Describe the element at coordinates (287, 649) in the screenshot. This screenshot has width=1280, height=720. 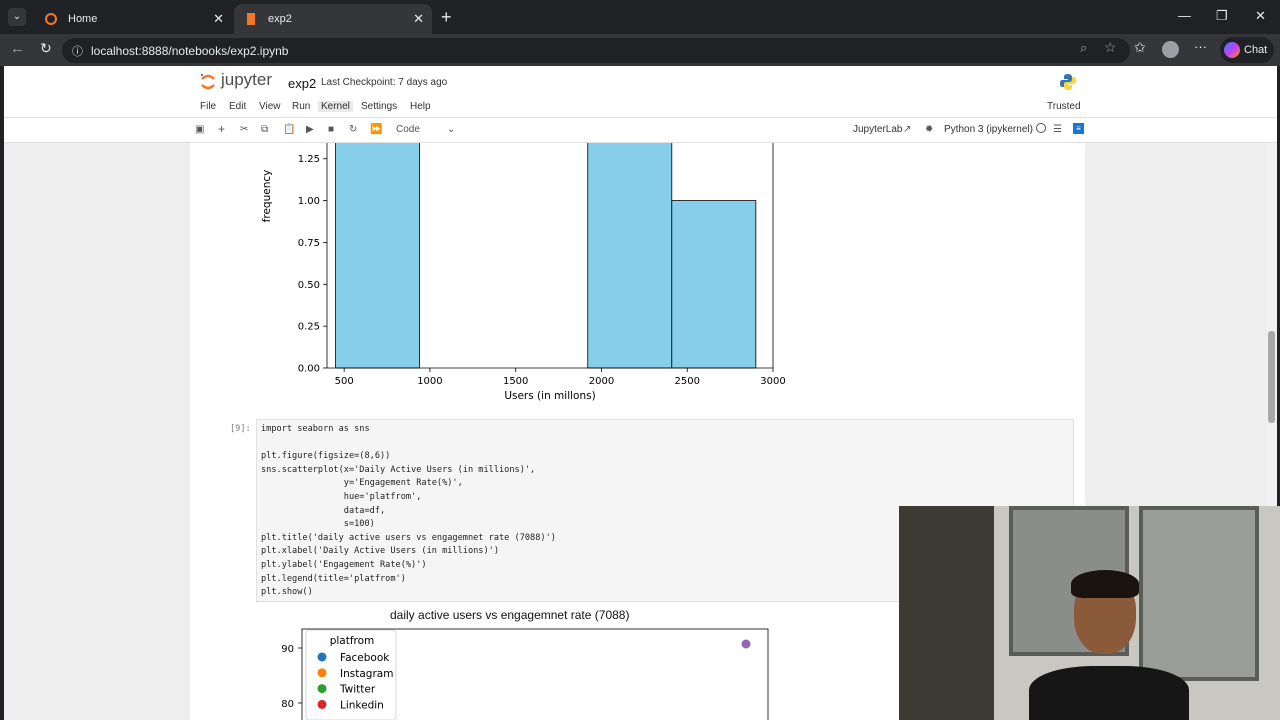
I see `scatter-y-tick-label: 90` at that location.